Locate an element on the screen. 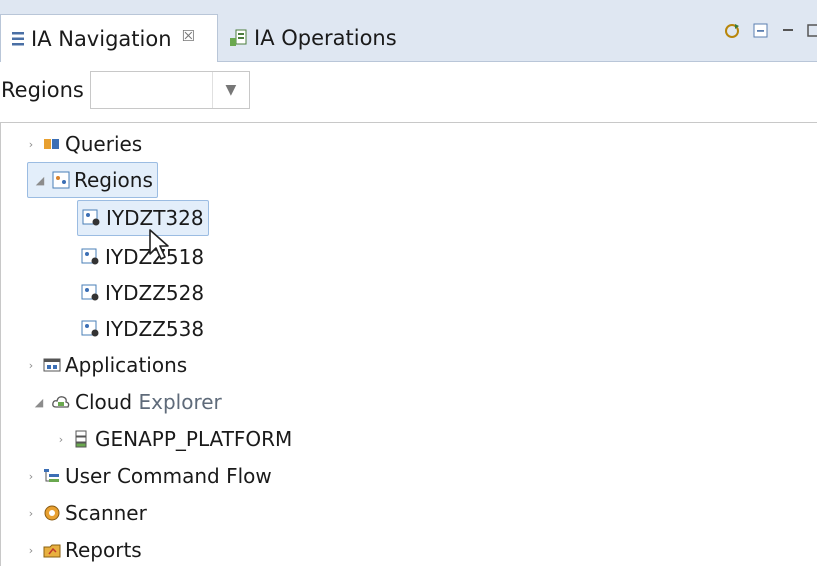 The image size is (817, 567). tree-item-genapp-platform: › GENAPP_PLATFORM is located at coordinates (173, 439).